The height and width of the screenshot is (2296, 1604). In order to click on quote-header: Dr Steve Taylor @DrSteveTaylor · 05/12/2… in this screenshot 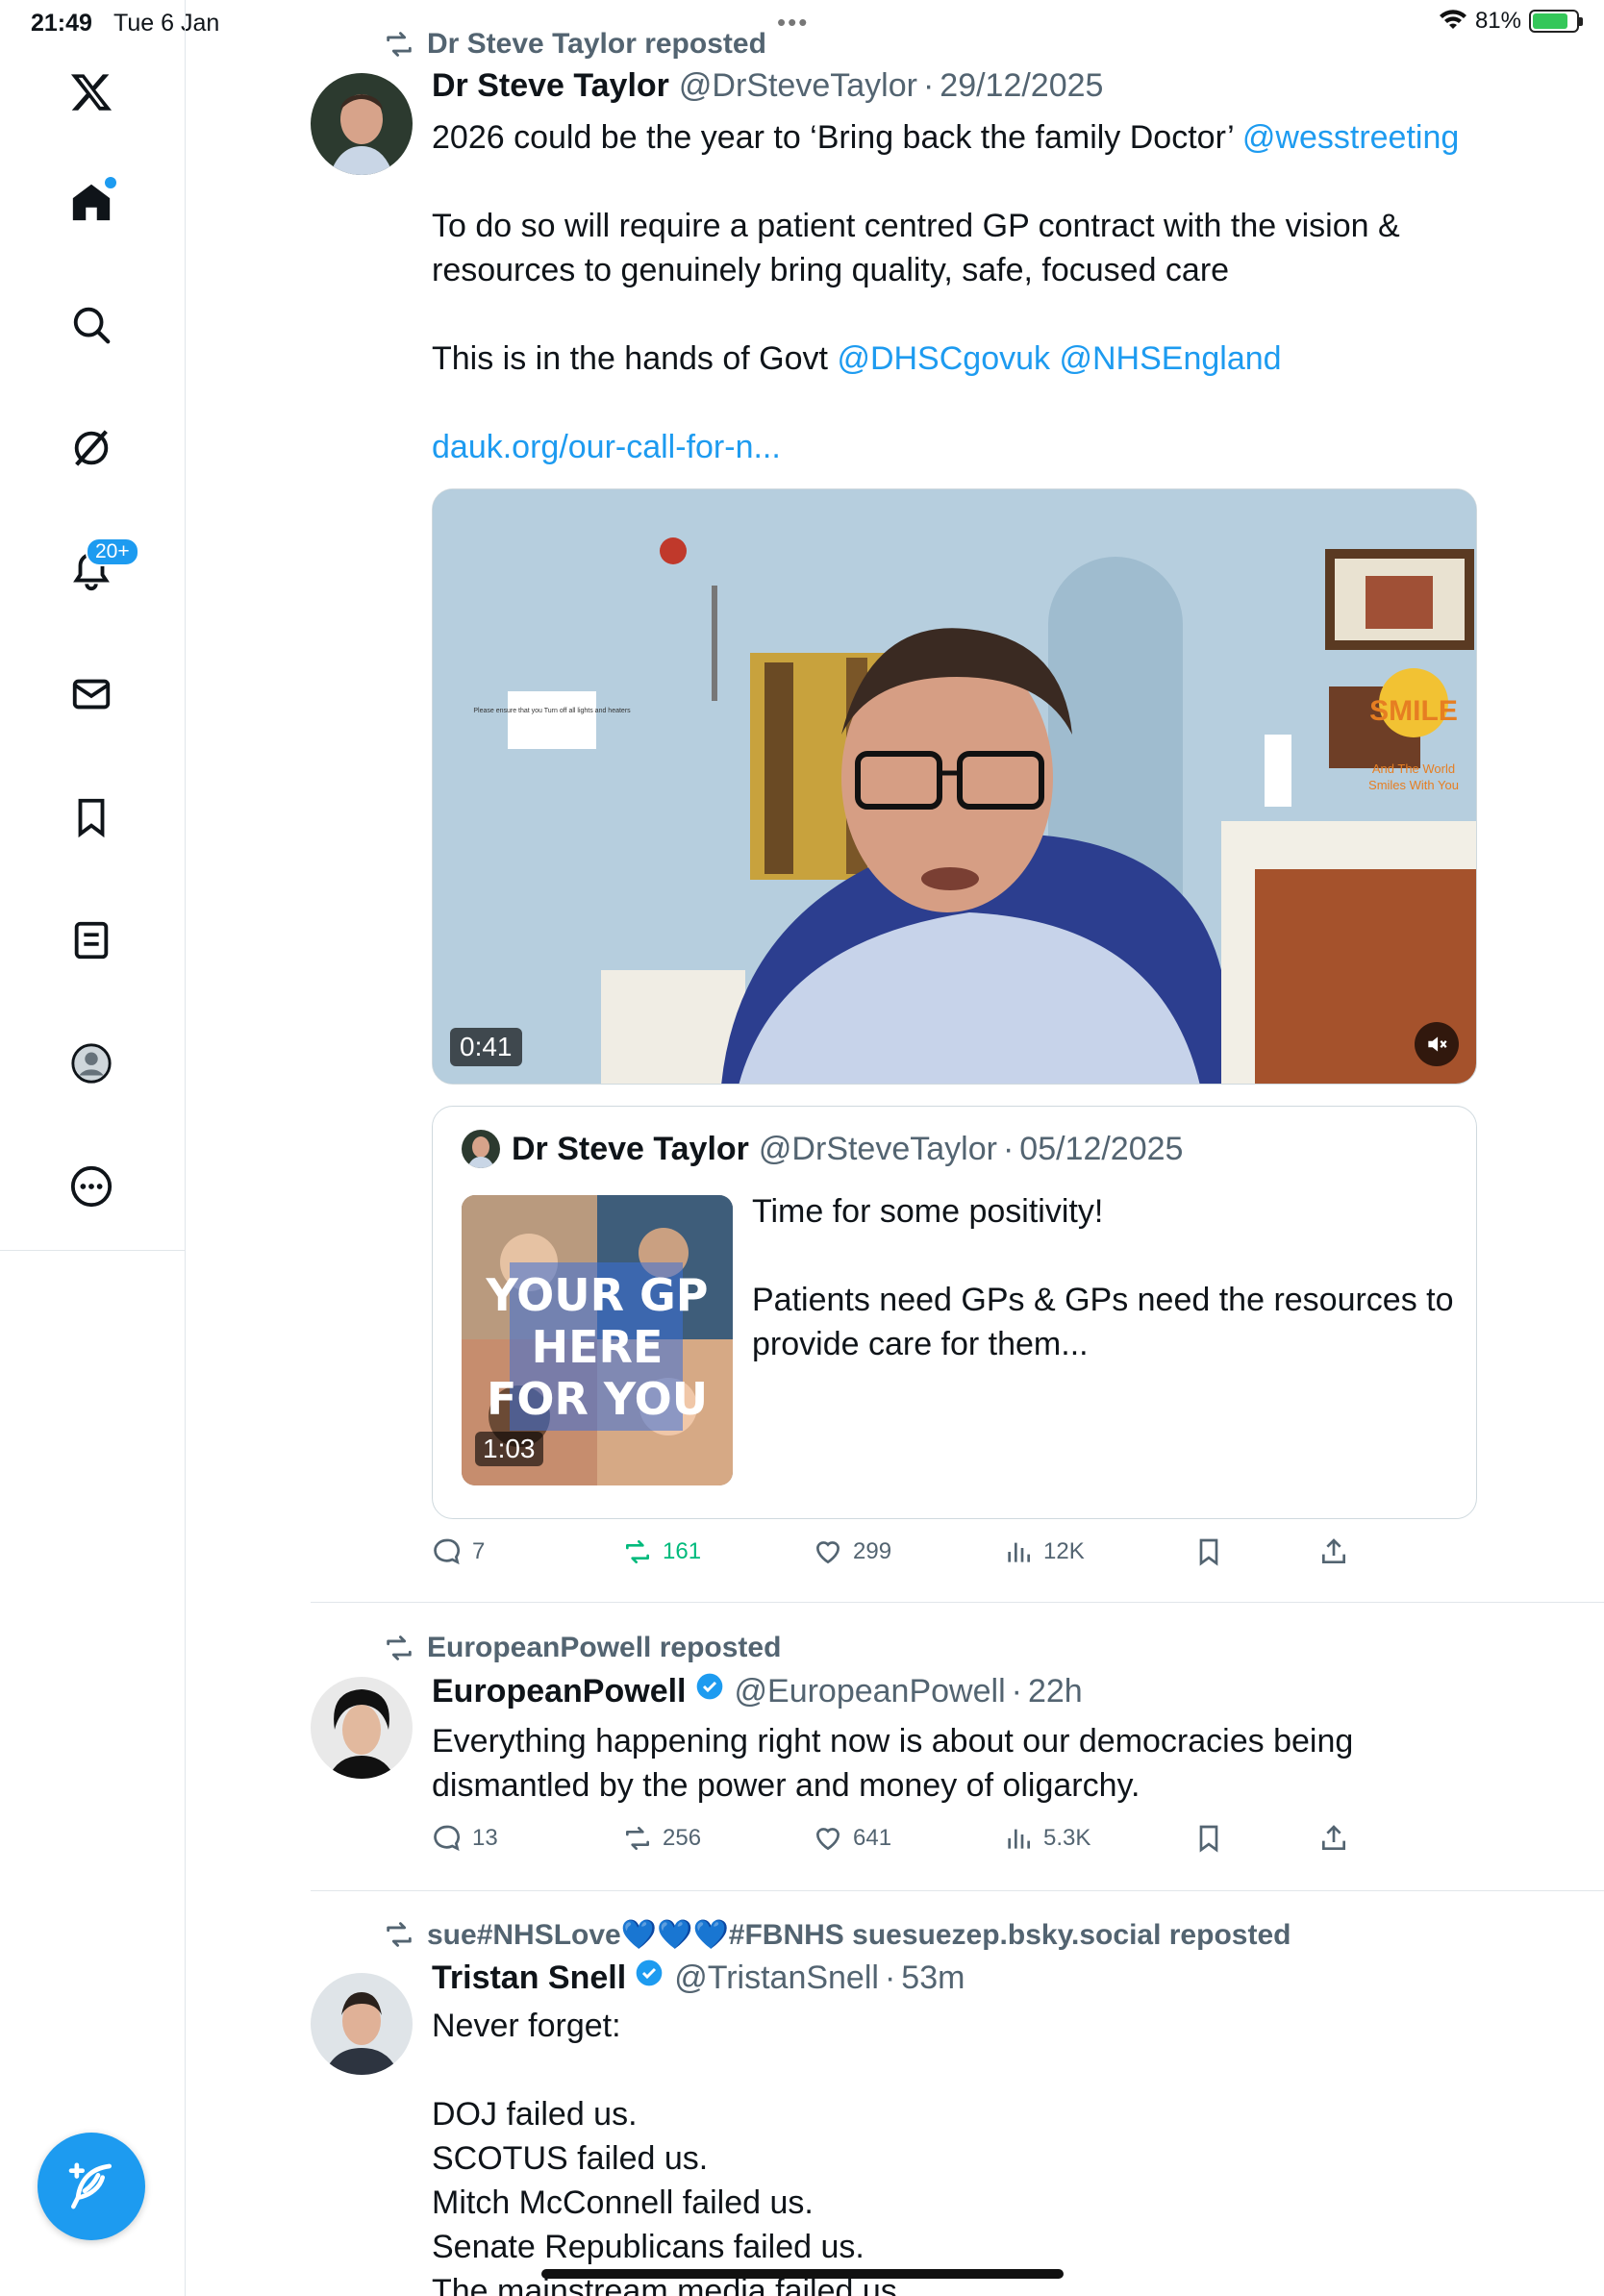, I will do `click(822, 1149)`.